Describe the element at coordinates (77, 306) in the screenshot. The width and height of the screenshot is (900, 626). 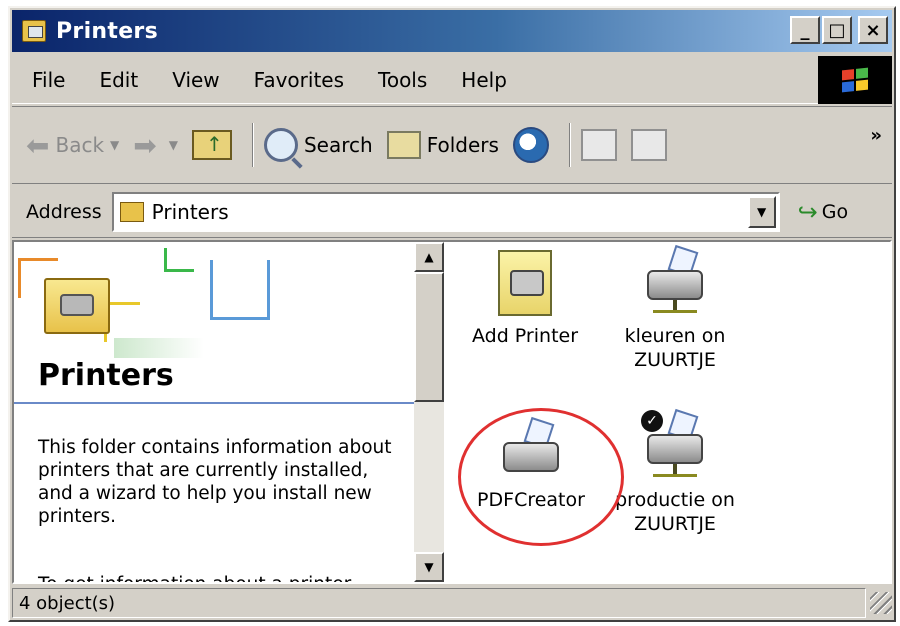
I see `printers-folder-large-icon` at that location.